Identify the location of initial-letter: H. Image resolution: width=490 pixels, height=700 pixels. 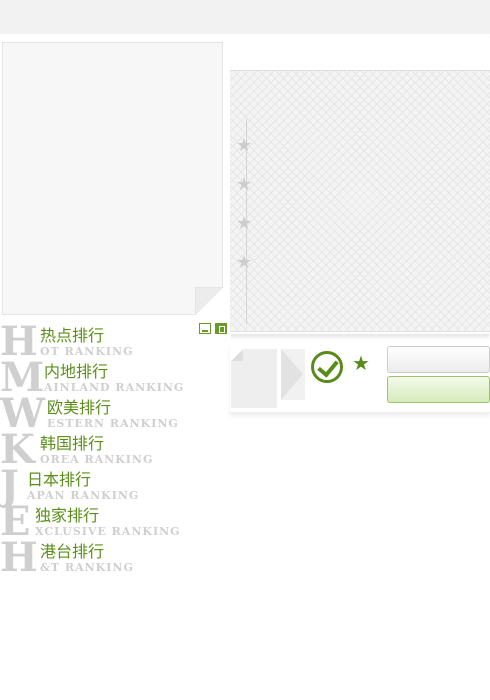
(19, 557).